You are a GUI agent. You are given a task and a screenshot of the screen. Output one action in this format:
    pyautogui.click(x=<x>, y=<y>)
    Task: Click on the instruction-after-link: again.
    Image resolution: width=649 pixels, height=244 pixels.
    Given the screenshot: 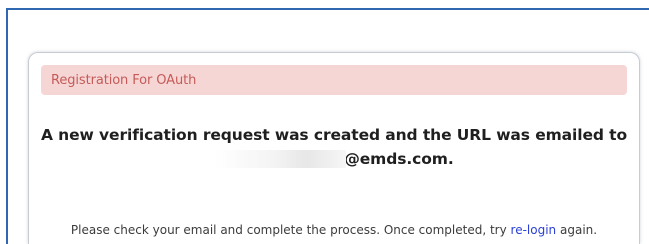 What is the action you would take?
    pyautogui.click(x=579, y=230)
    